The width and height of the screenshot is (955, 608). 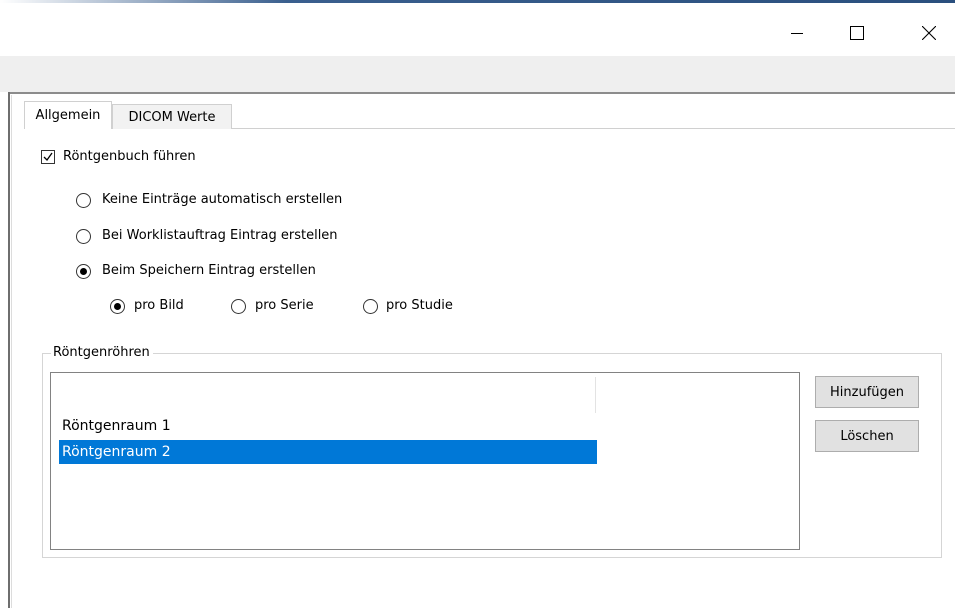 What do you see at coordinates (83, 200) in the screenshot?
I see `radio-no-auto-entries` at bounding box center [83, 200].